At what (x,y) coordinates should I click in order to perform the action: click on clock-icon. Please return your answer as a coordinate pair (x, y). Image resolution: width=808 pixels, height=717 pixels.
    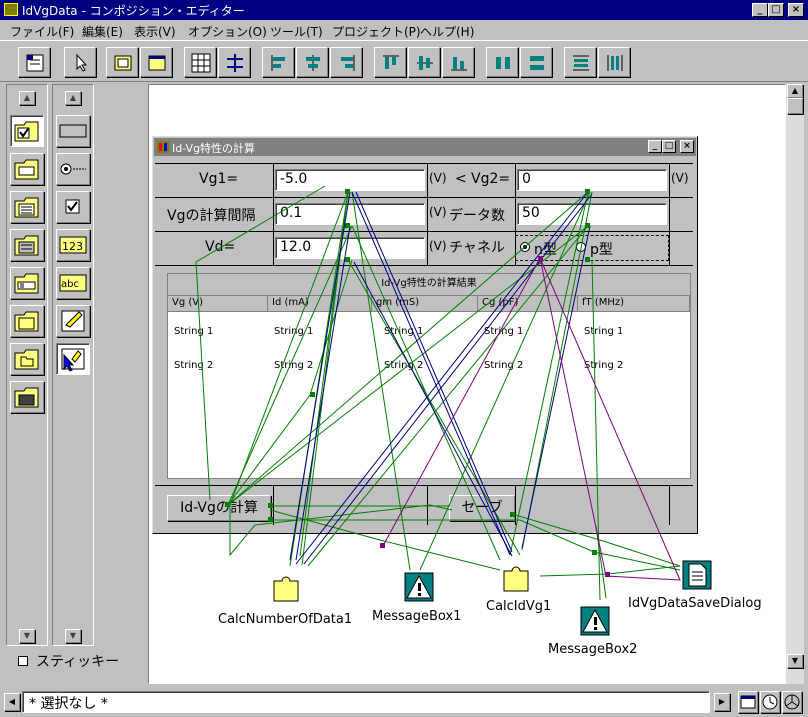
    Looking at the image, I should click on (770, 702).